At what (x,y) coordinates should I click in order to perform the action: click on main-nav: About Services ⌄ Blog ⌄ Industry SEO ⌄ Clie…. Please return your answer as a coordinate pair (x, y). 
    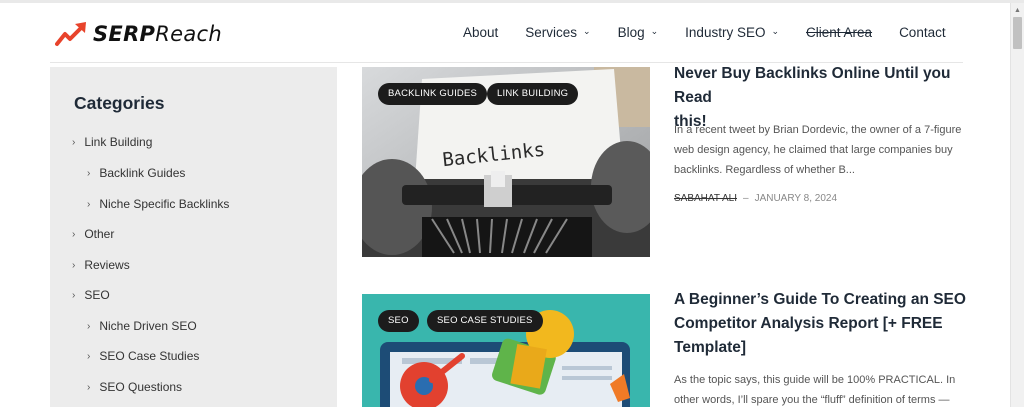
    Looking at the image, I should click on (718, 32).